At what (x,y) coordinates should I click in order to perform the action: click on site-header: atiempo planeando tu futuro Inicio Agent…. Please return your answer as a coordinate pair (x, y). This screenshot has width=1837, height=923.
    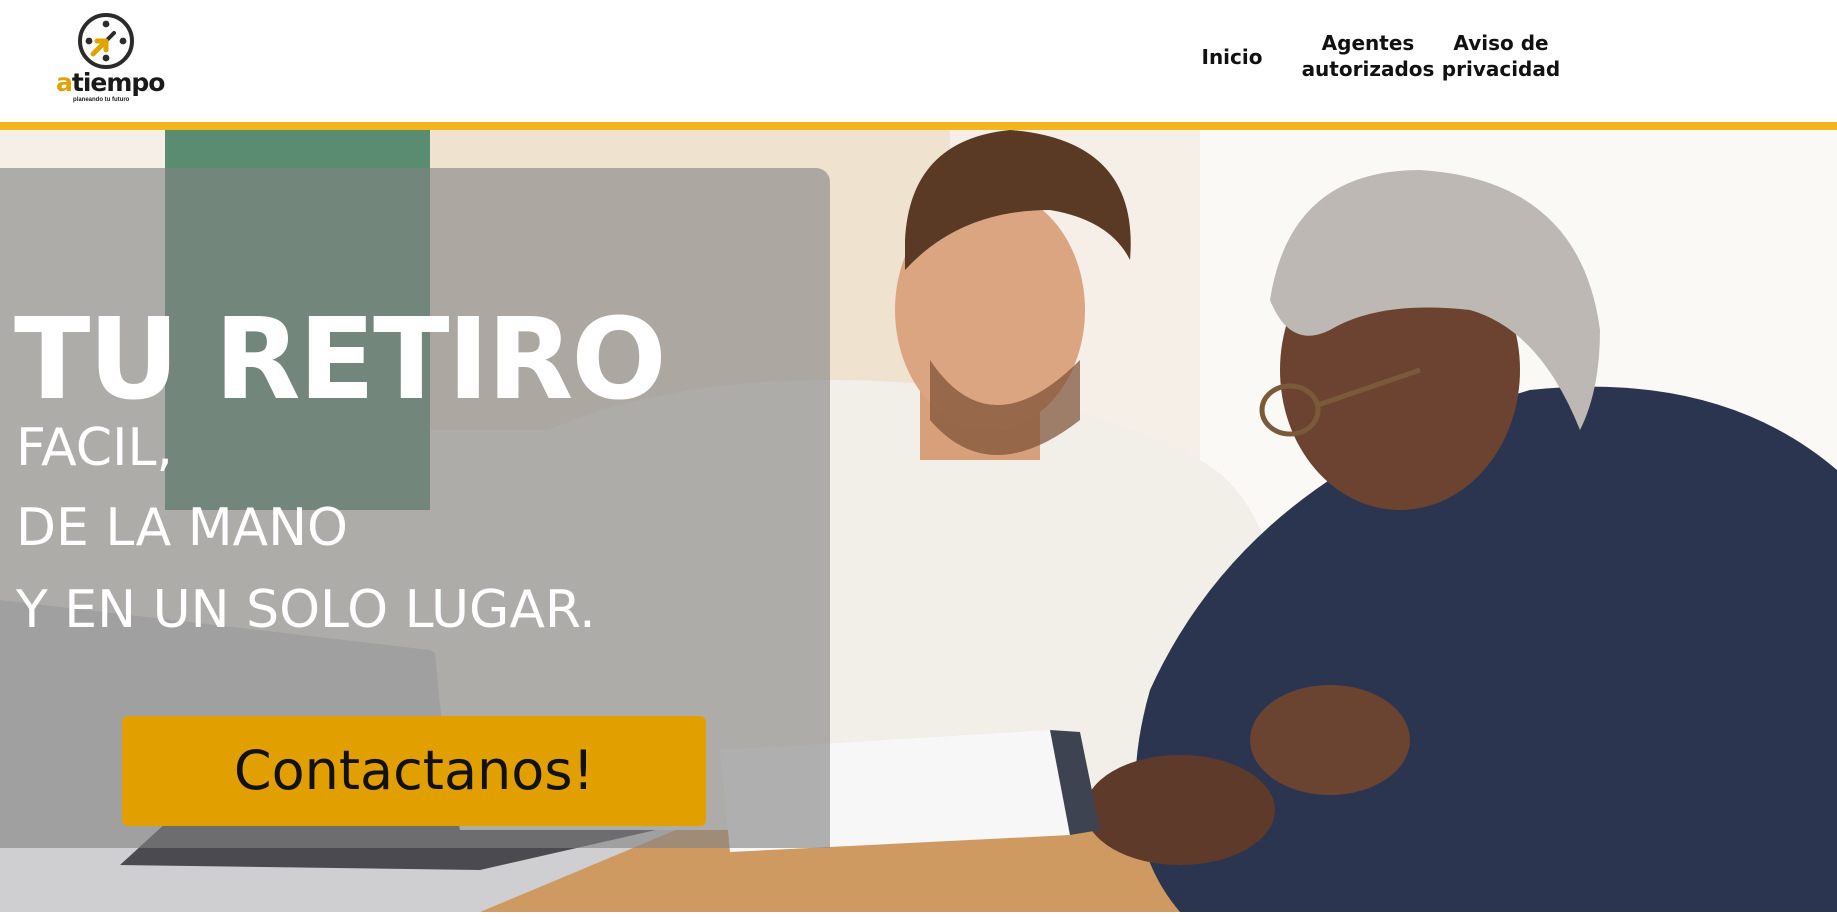
    Looking at the image, I should click on (918, 61).